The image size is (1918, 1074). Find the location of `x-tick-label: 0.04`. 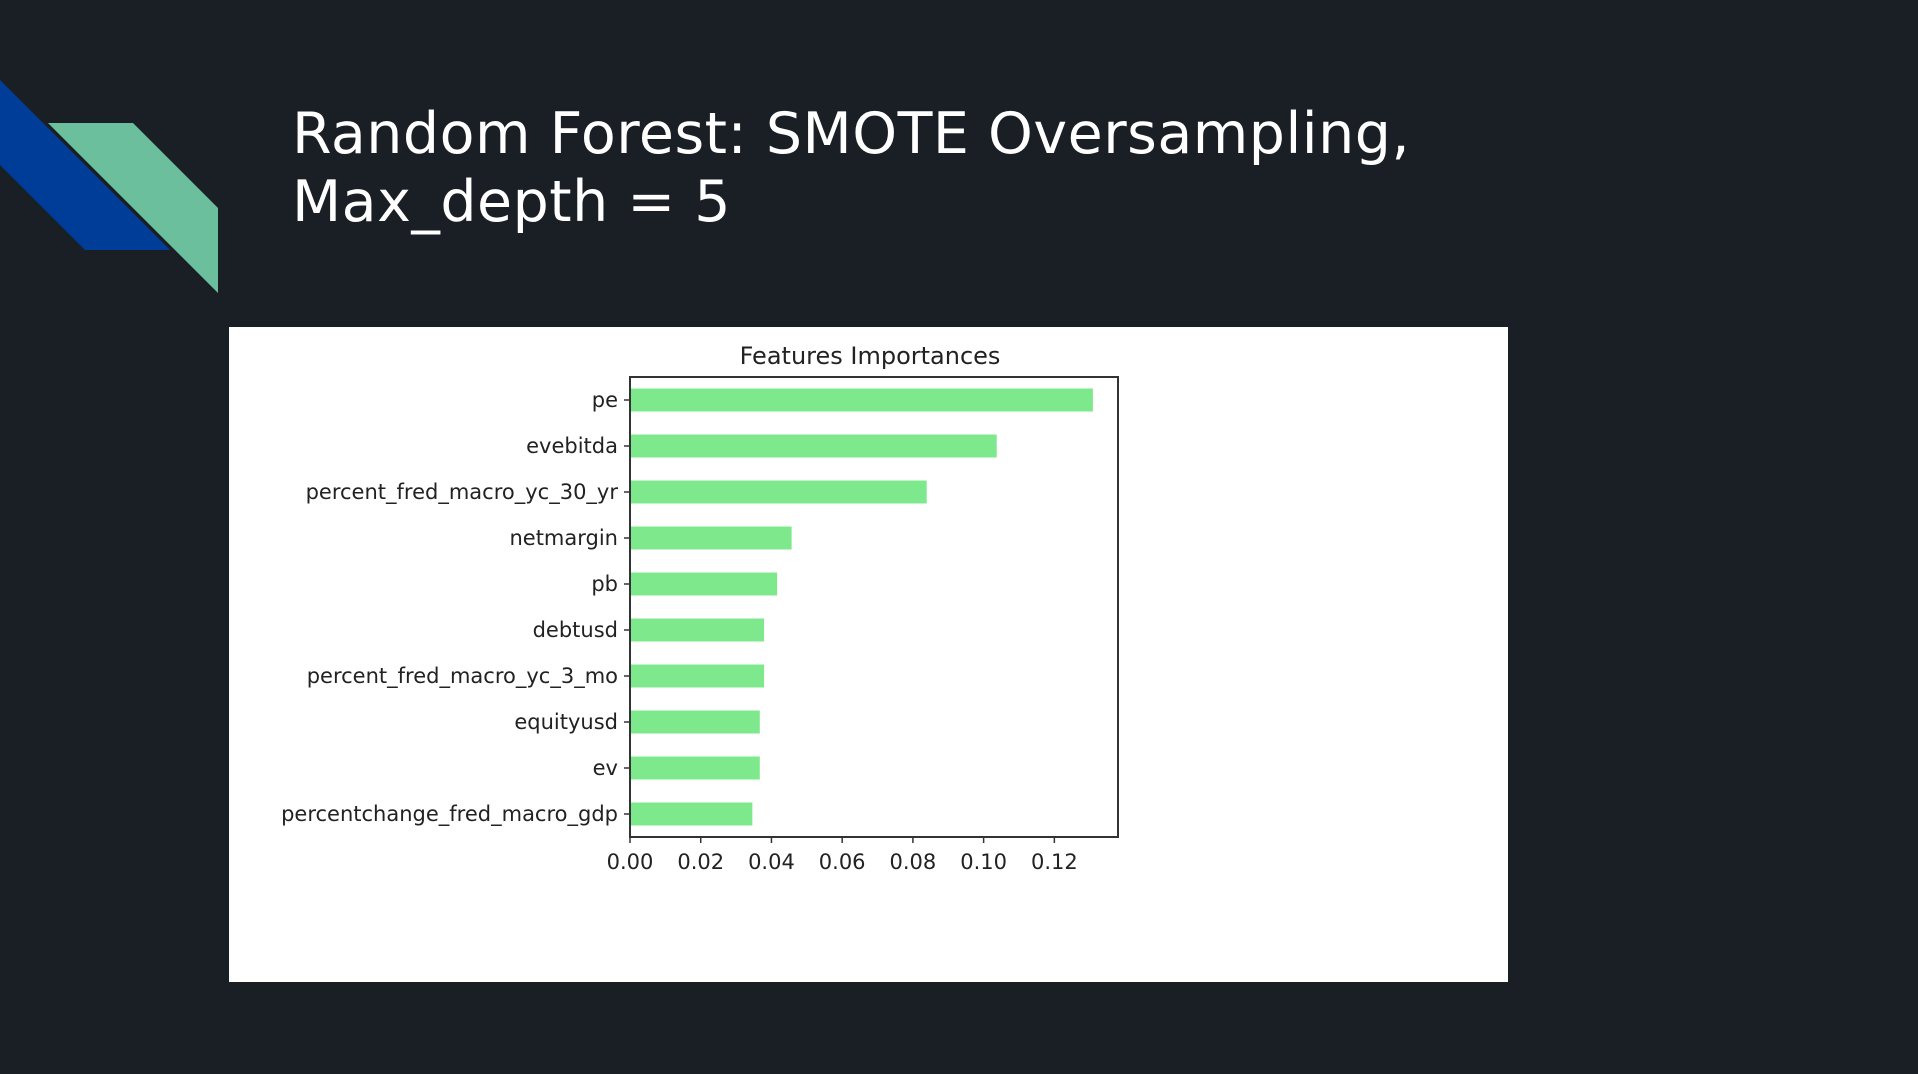

x-tick-label: 0.04 is located at coordinates (771, 862).